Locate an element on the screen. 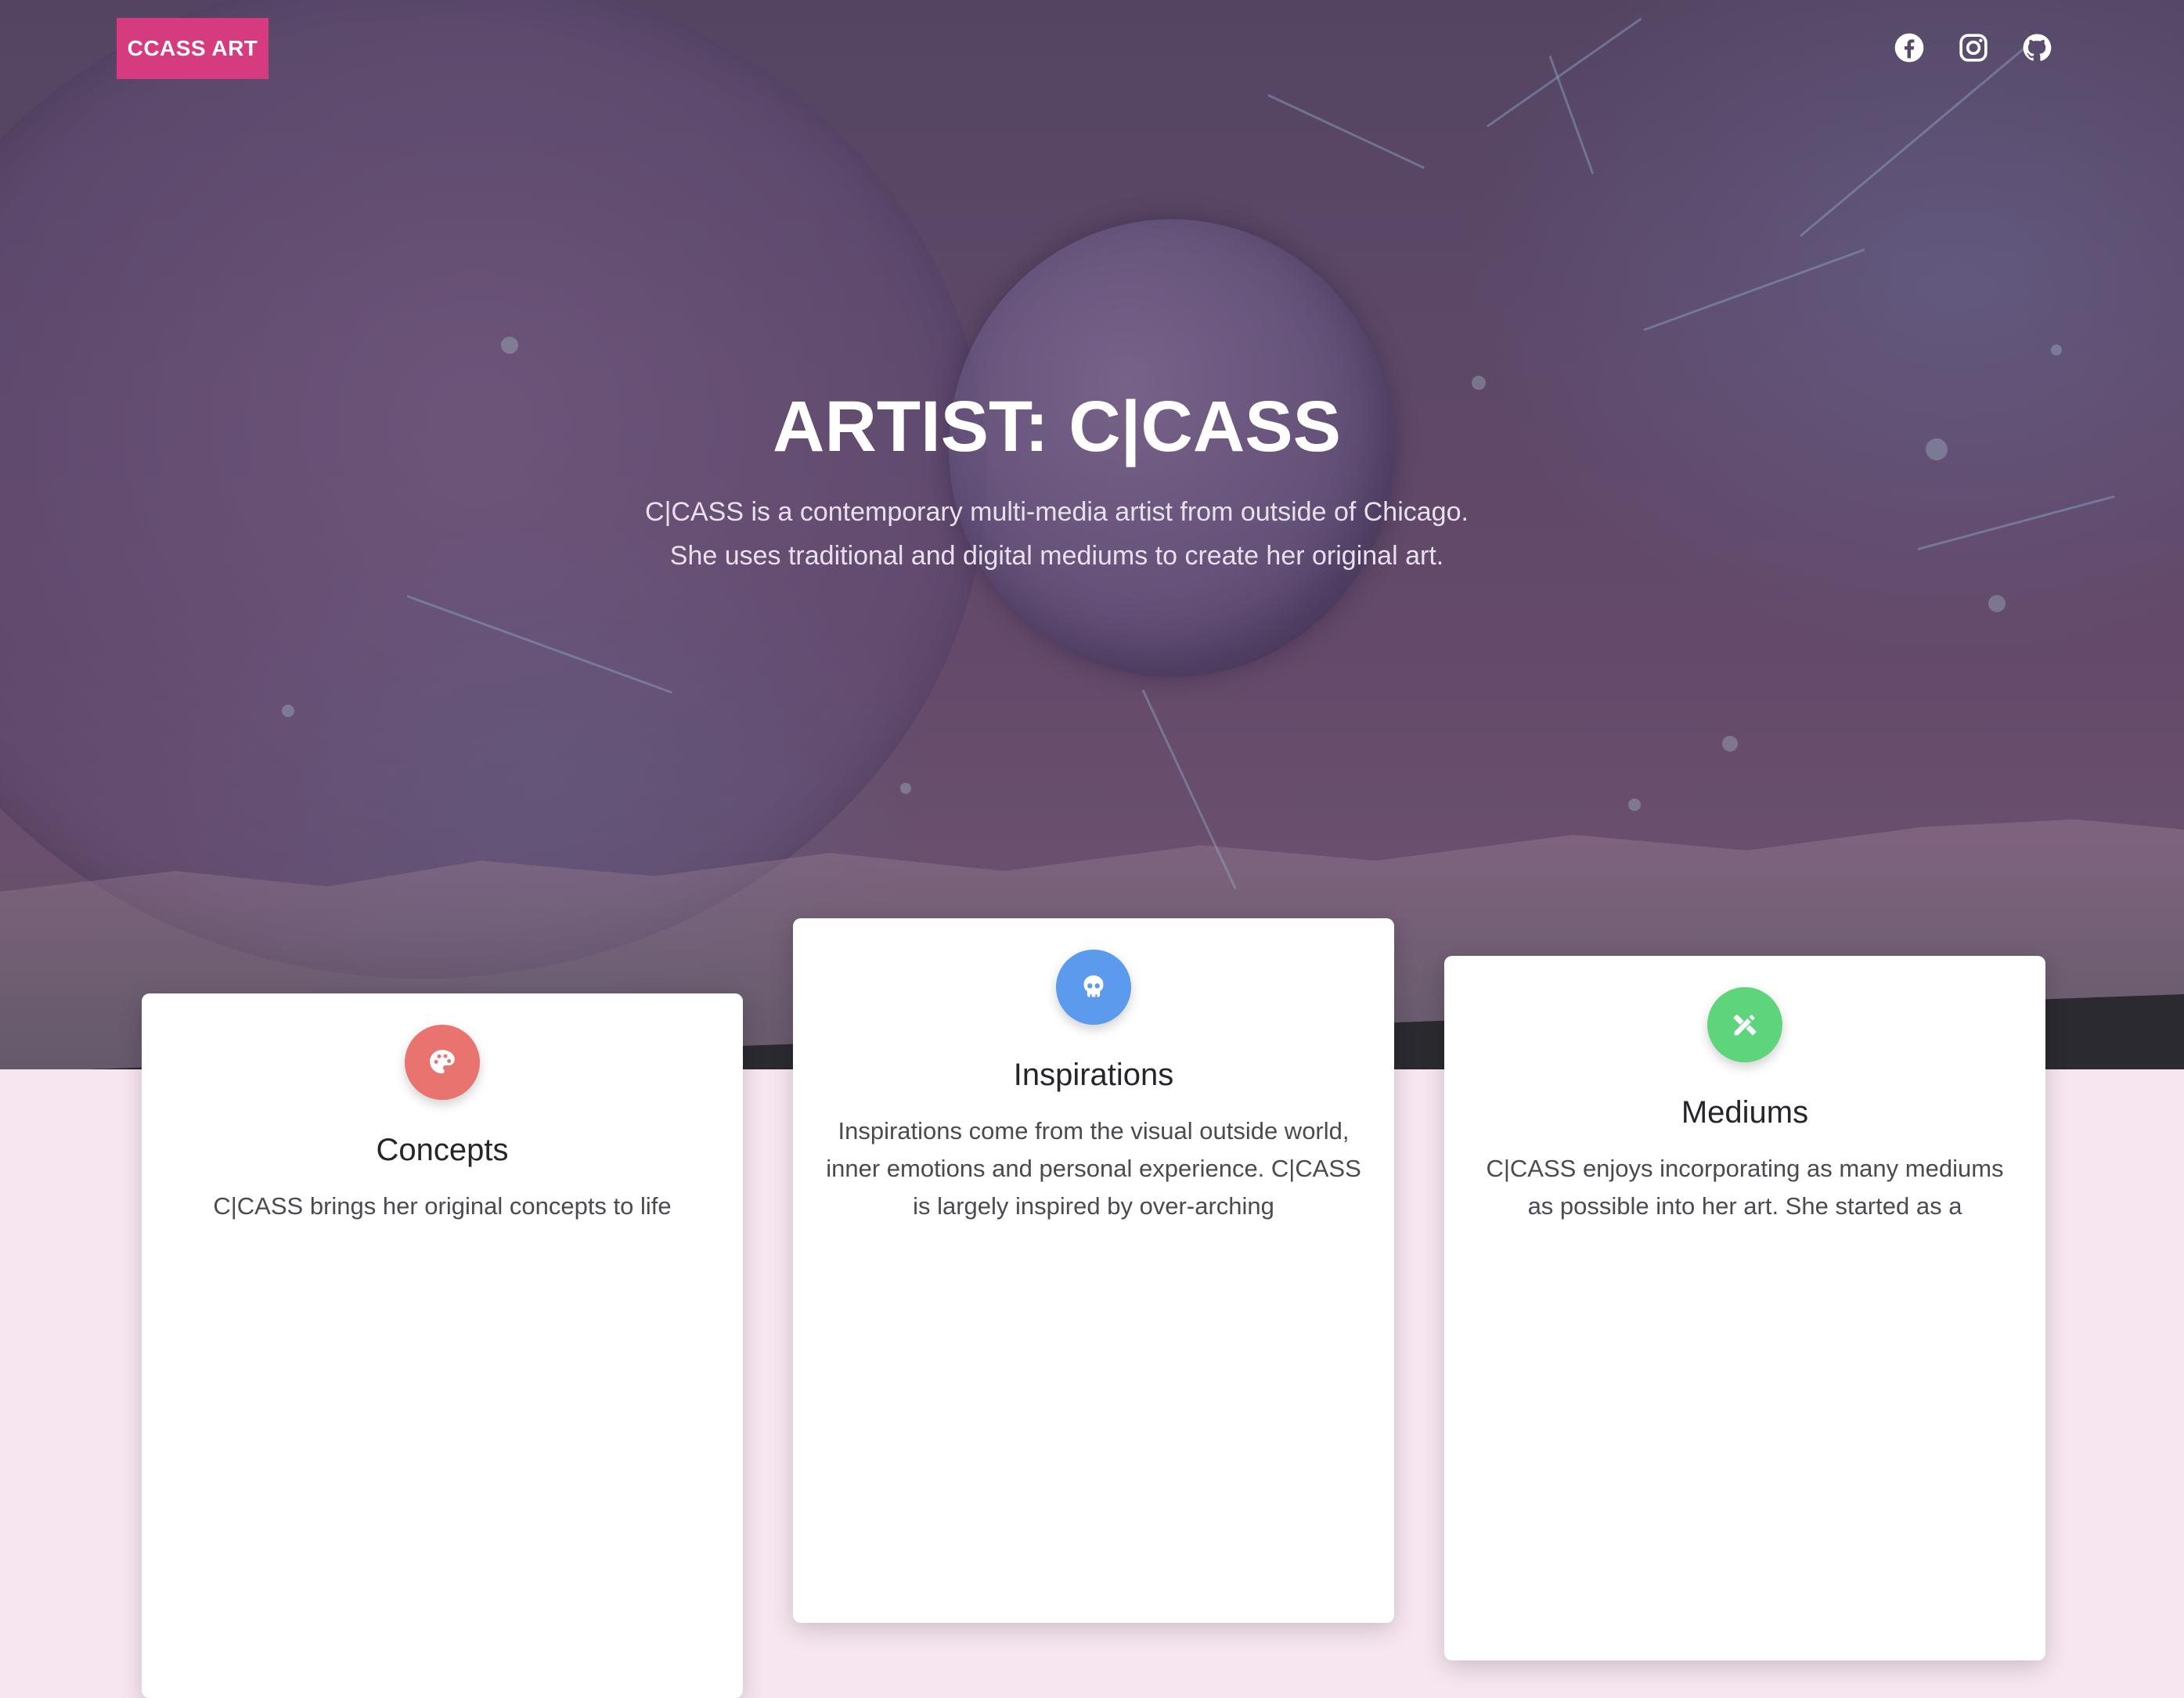 The width and height of the screenshot is (2184, 1698). instagram-icon is located at coordinates (1974, 48).